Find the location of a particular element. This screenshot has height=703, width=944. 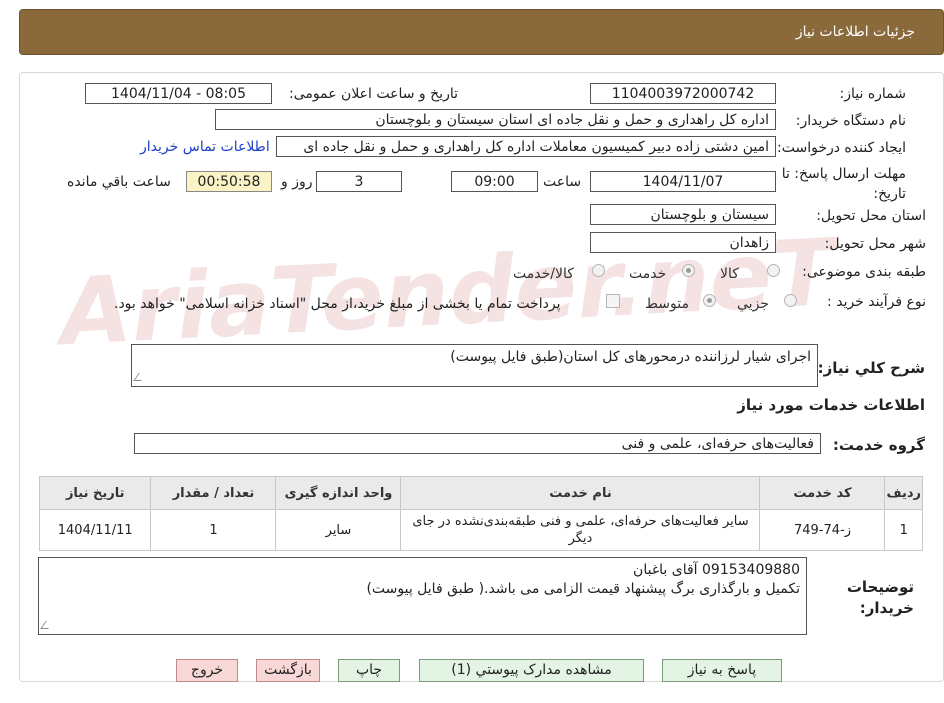

need-number-label: شماره نیاز: is located at coordinates (873, 94).